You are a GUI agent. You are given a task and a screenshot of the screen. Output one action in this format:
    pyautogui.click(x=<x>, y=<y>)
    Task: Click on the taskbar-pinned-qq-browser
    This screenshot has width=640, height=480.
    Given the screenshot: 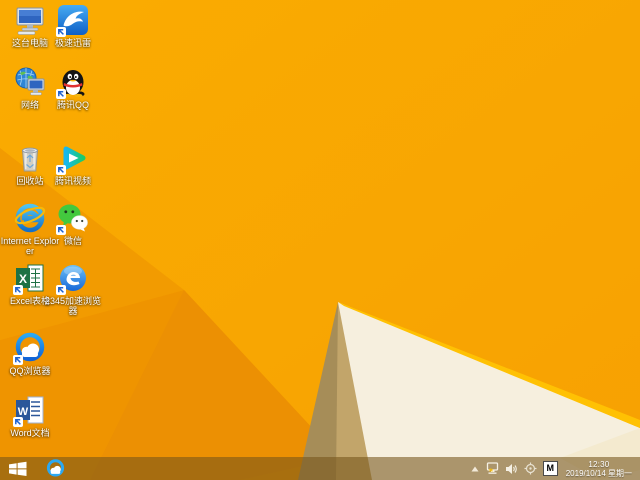 What is the action you would take?
    pyautogui.click(x=55, y=468)
    